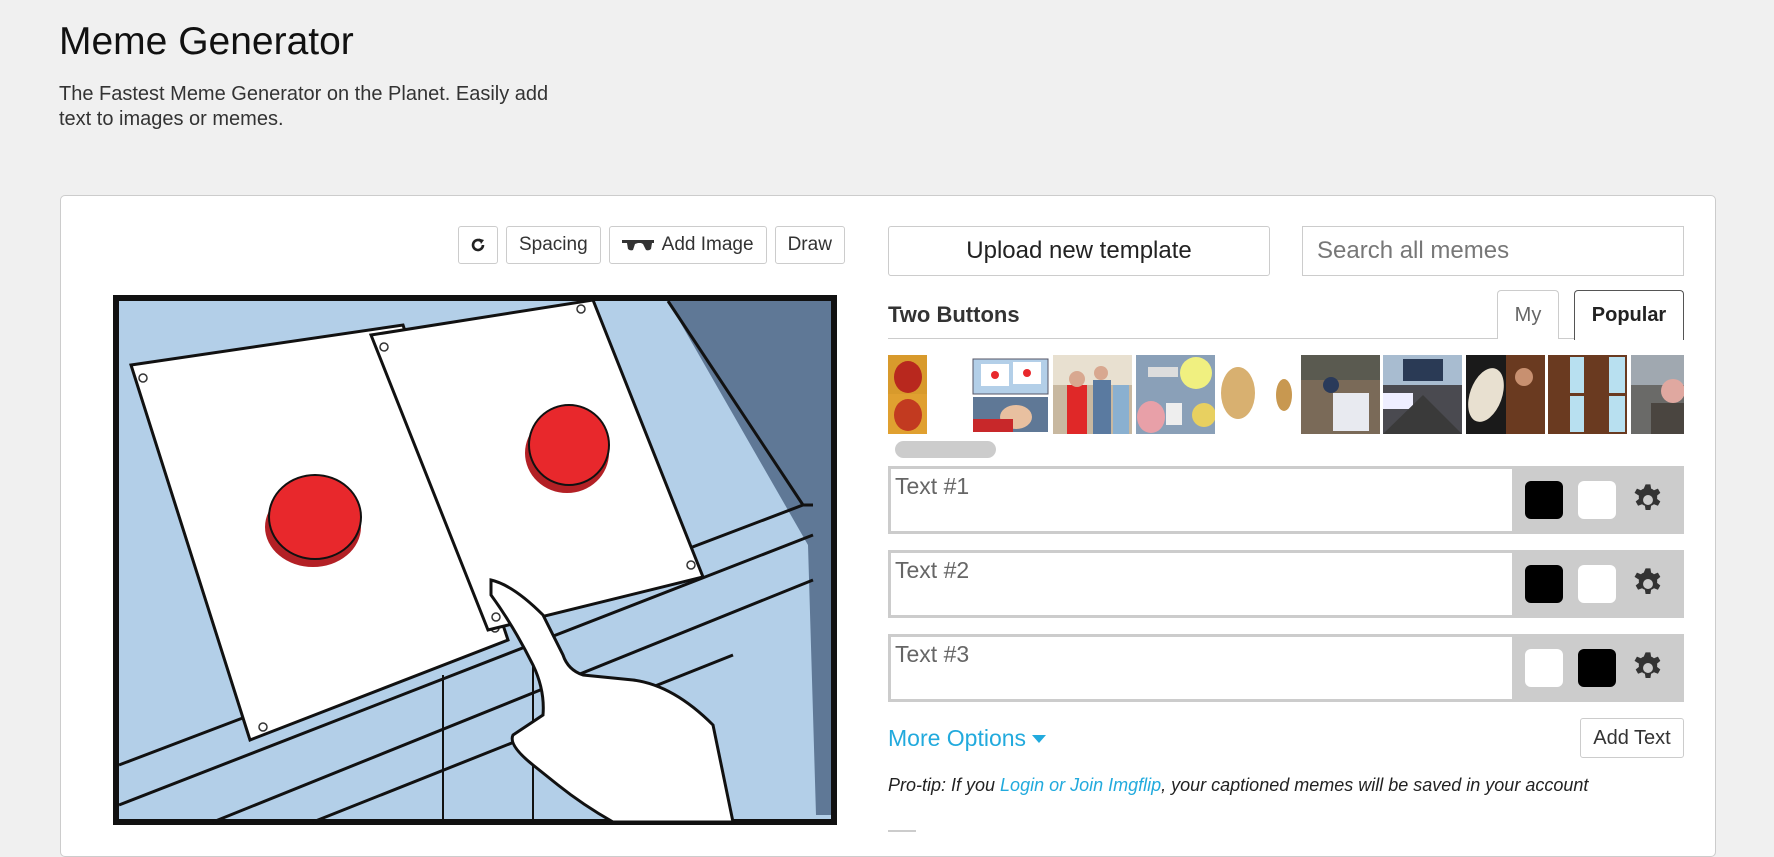 The image size is (1774, 857). What do you see at coordinates (1629, 315) in the screenshot?
I see `tab-popular: Popular` at bounding box center [1629, 315].